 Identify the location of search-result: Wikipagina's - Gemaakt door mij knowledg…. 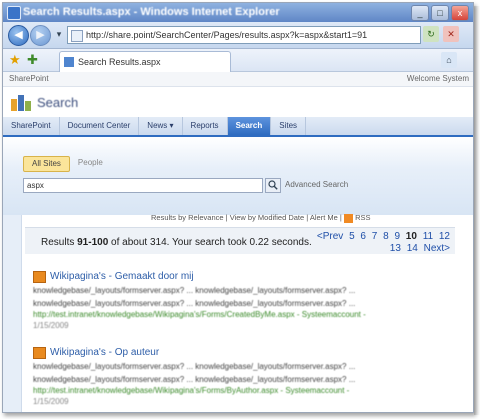
(243, 301).